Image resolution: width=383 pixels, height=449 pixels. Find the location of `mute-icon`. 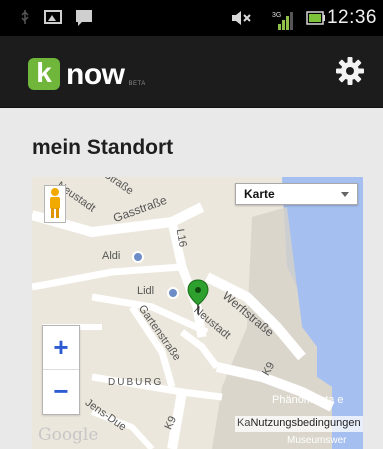

mute-icon is located at coordinates (241, 18).